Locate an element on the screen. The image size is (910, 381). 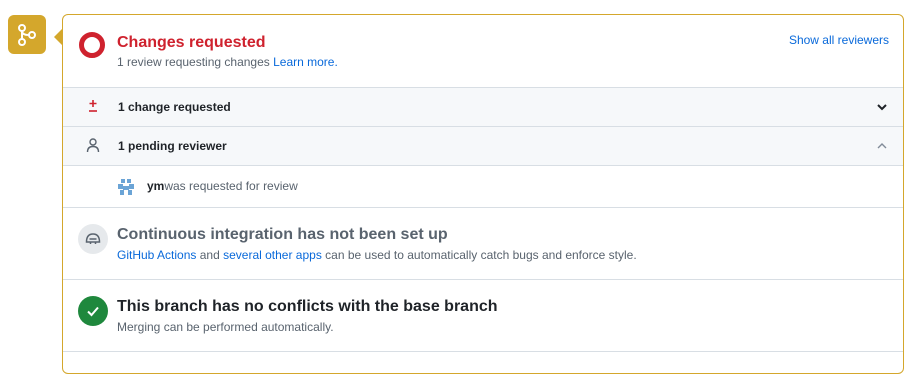
reviewer-name: ym is located at coordinates (155, 186).